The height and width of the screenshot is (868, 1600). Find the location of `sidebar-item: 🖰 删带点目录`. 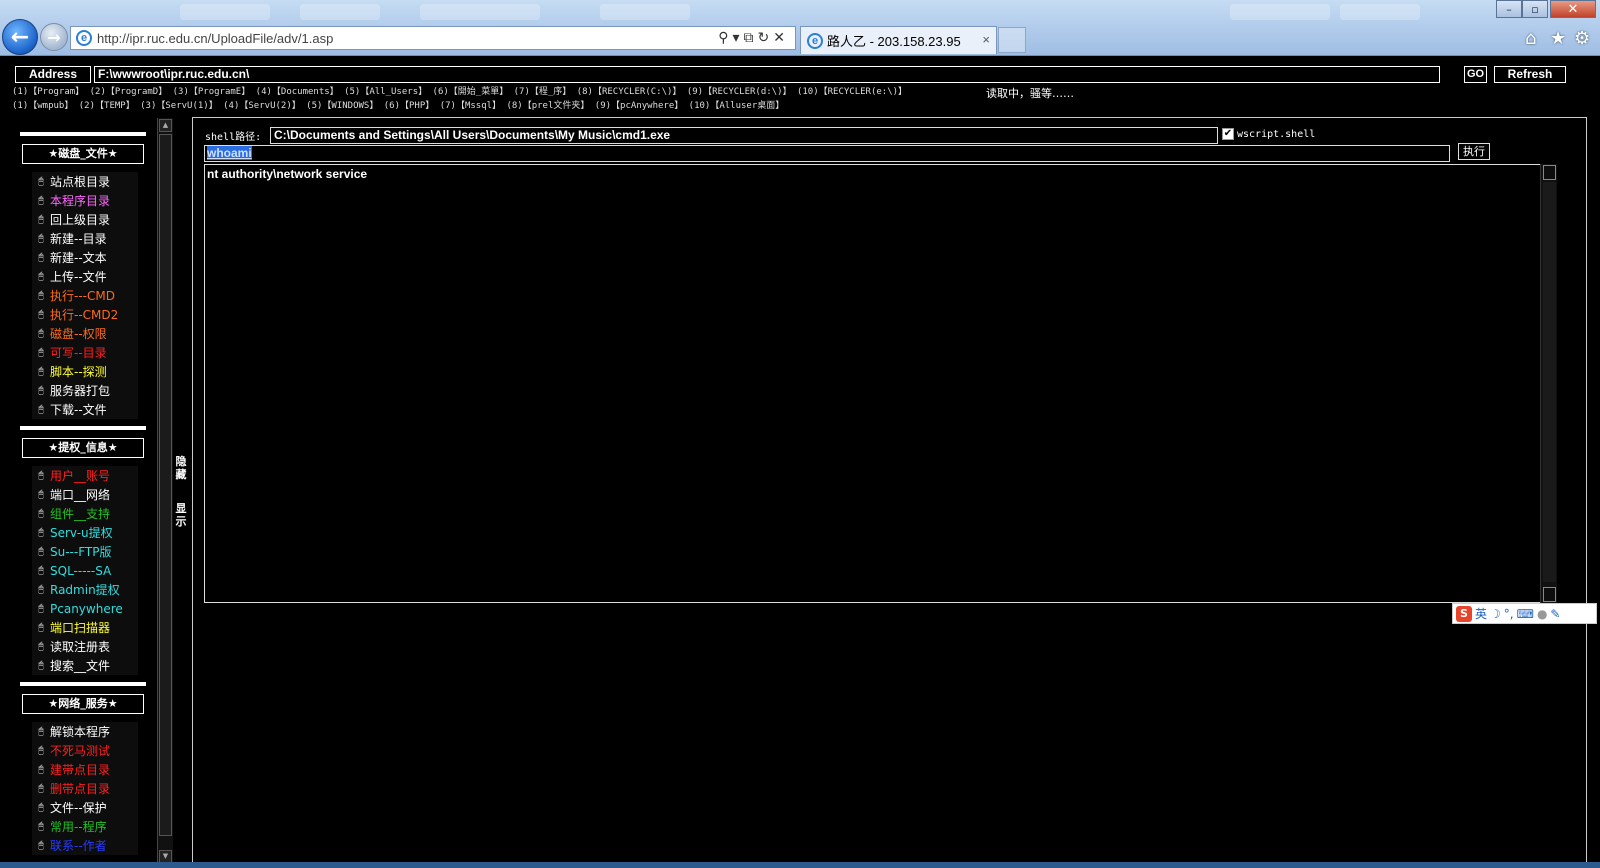

sidebar-item: 🖰 删带点目录 is located at coordinates (85, 788).